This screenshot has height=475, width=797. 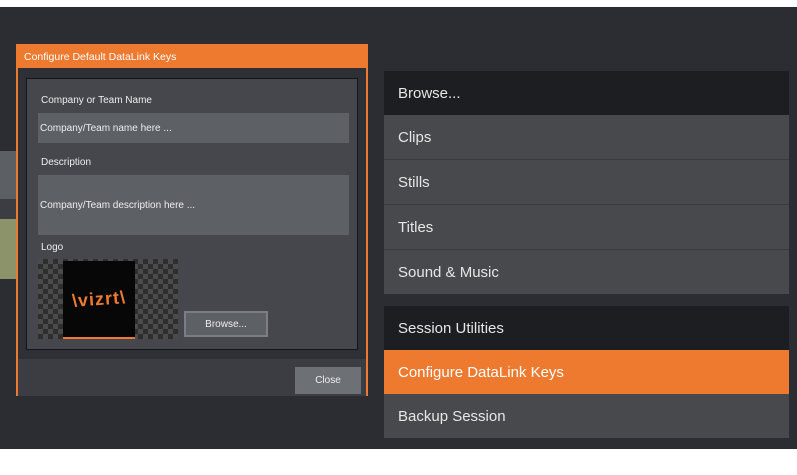 I want to click on menu-item-clips: Clips, so click(x=586, y=137).